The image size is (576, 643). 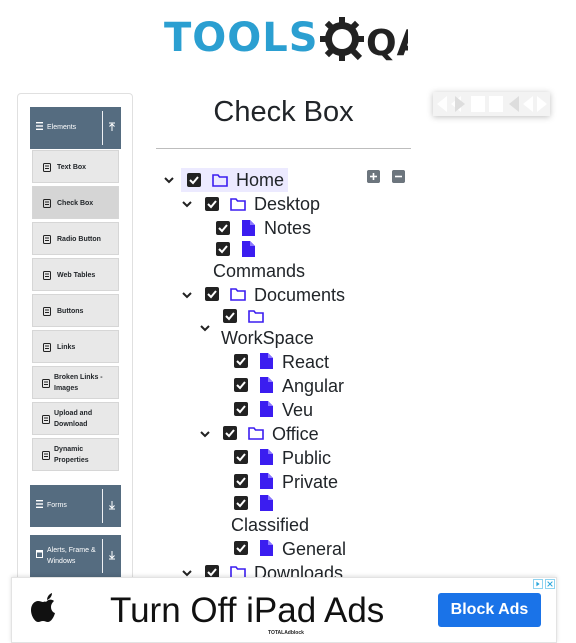 I want to click on ad-preview, so click(x=491, y=104).